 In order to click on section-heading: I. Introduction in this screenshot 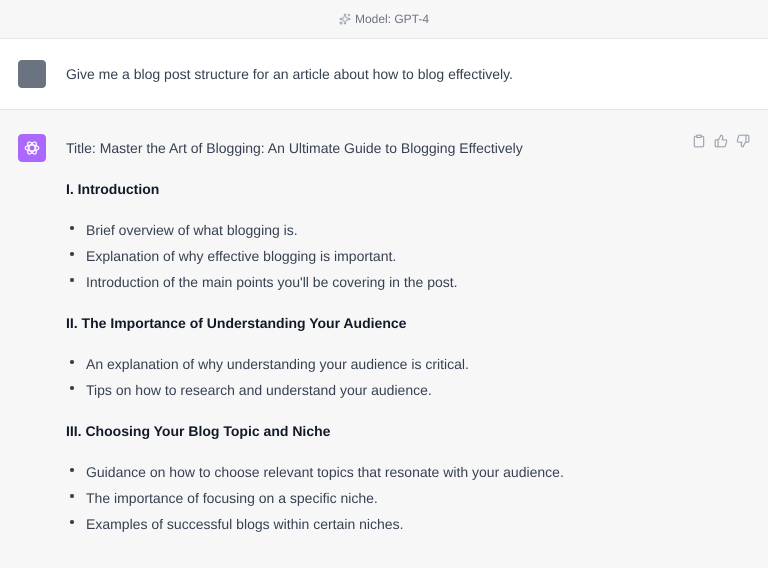, I will do `click(113, 189)`.